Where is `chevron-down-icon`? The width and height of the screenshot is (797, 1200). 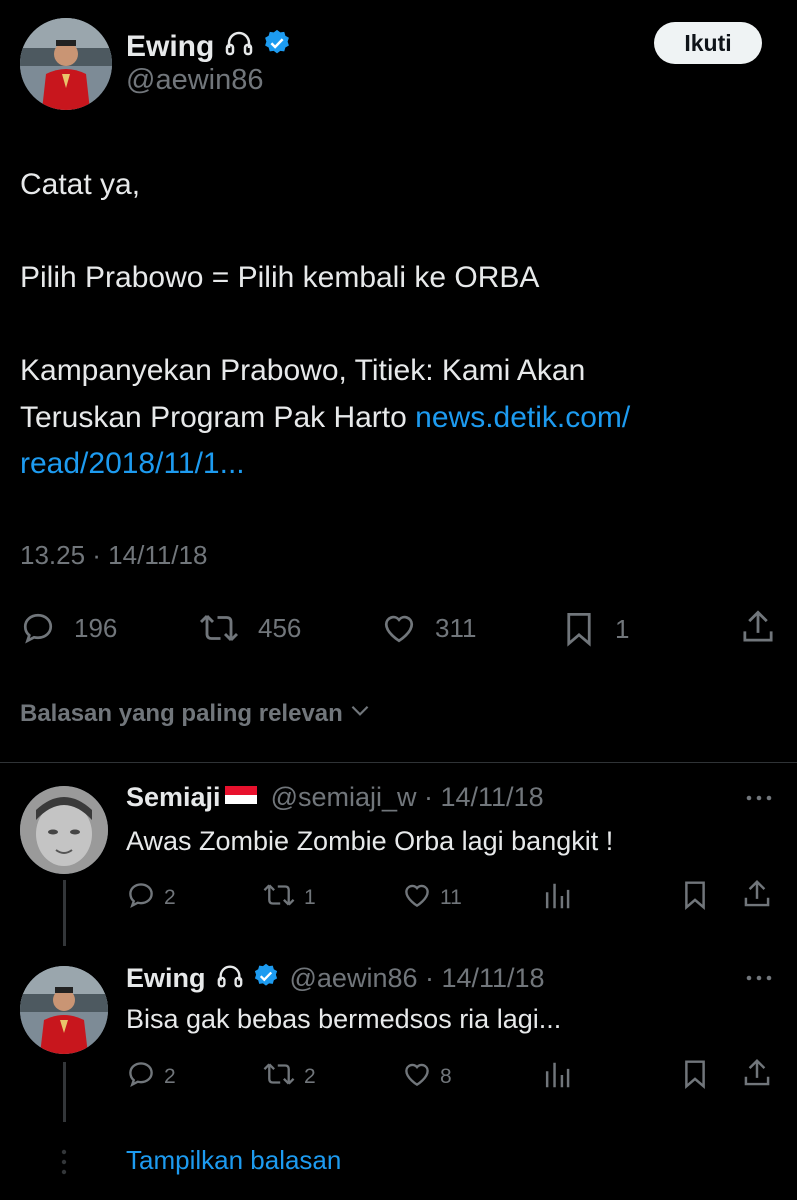 chevron-down-icon is located at coordinates (360, 713).